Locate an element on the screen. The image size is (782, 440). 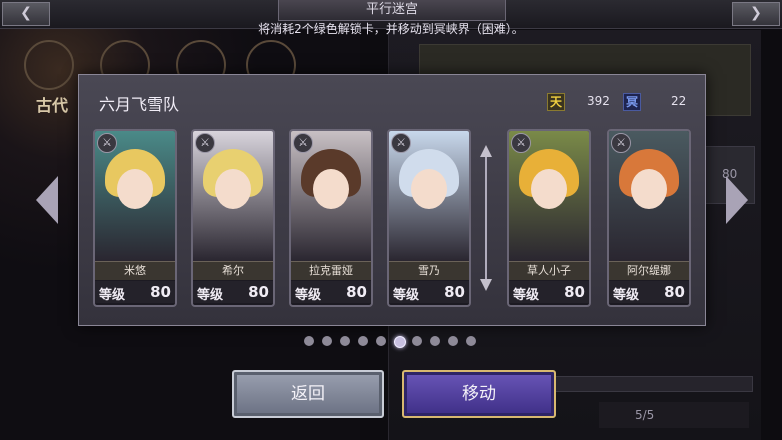
move-button: 移动 is located at coordinates (479, 394).